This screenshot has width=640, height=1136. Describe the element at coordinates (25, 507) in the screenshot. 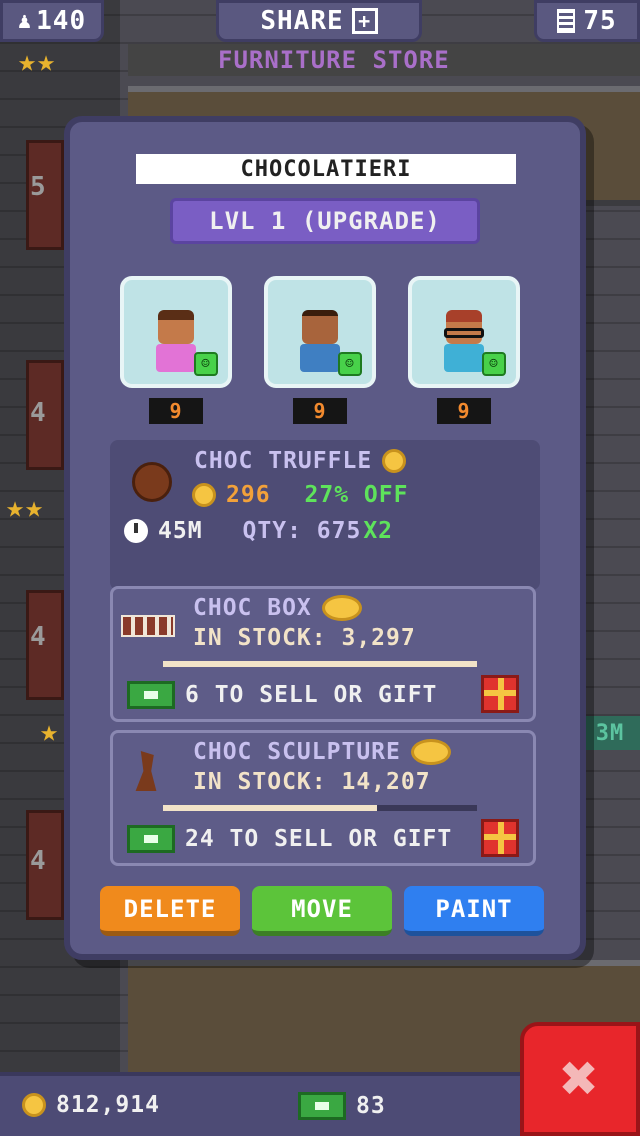

I see `star-icon: ★★` at that location.